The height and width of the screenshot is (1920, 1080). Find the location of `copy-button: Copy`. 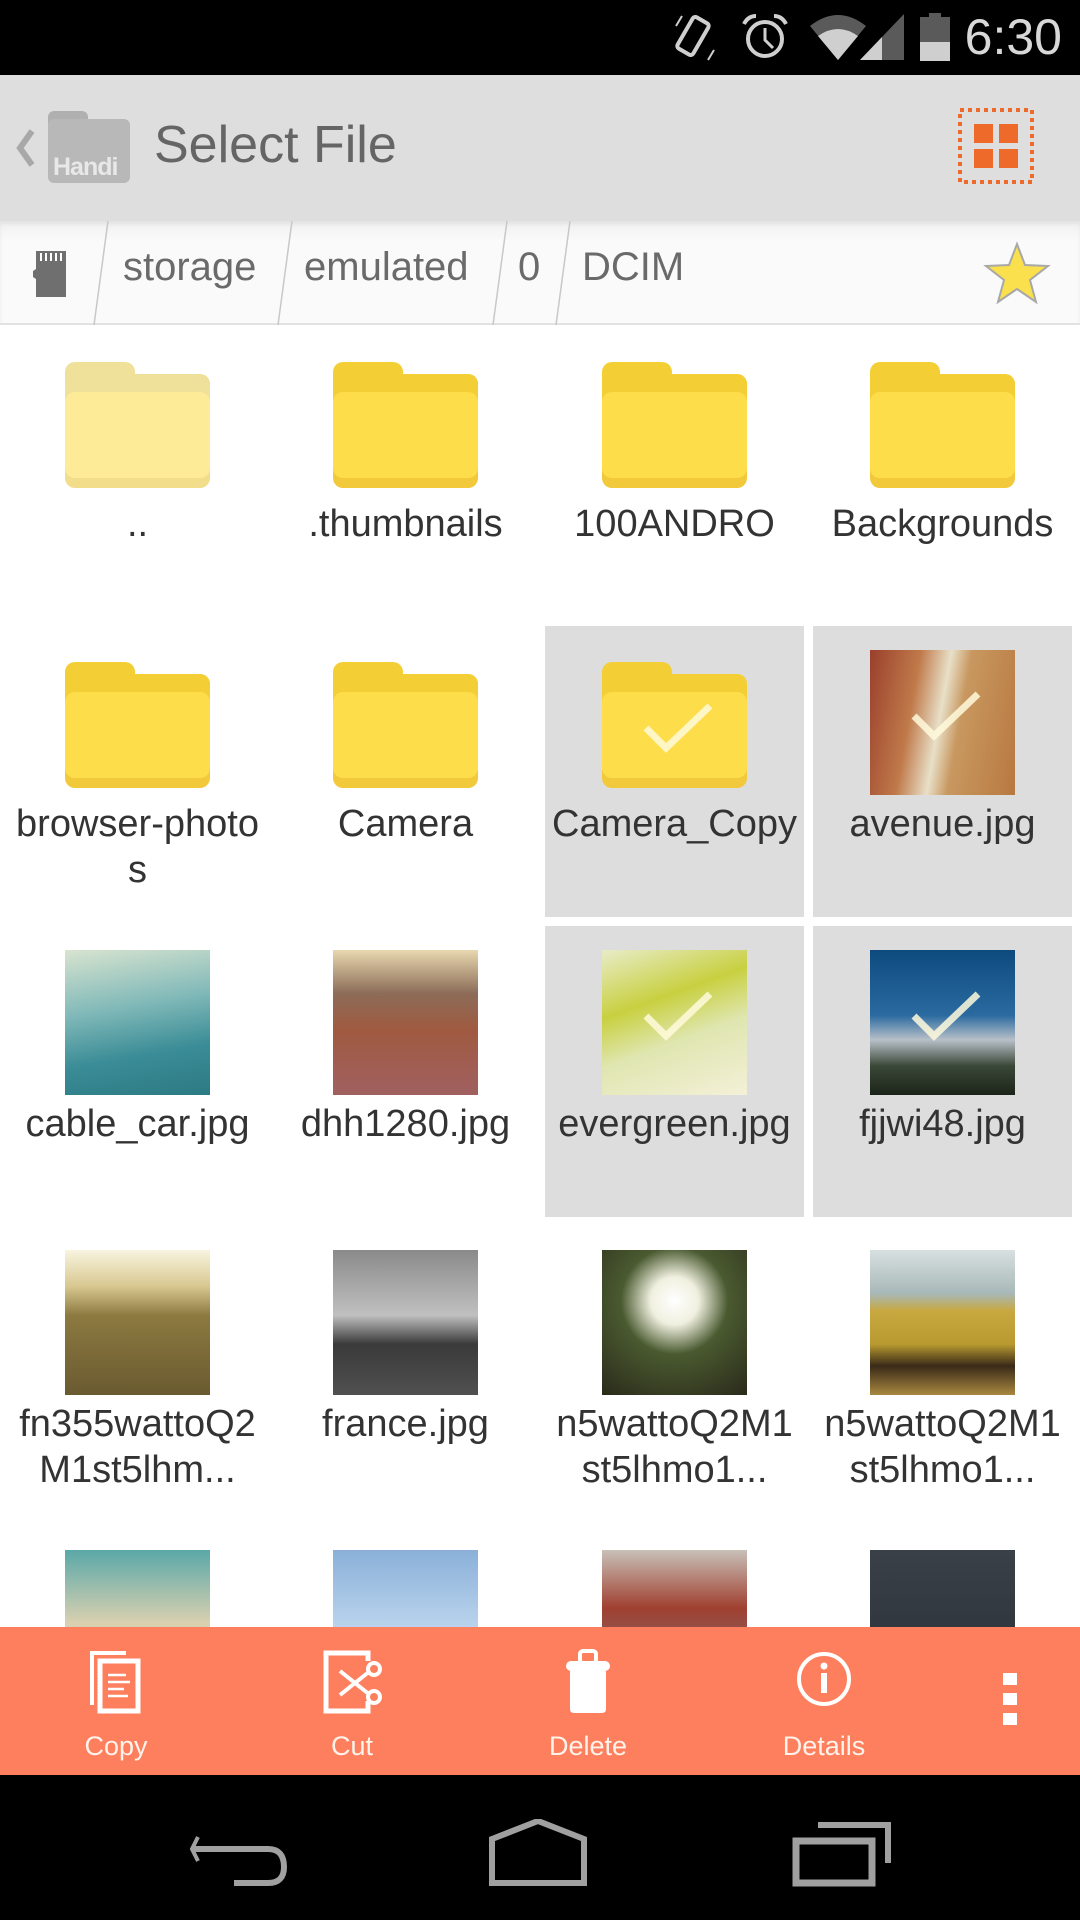

copy-button: Copy is located at coordinates (116, 1701).